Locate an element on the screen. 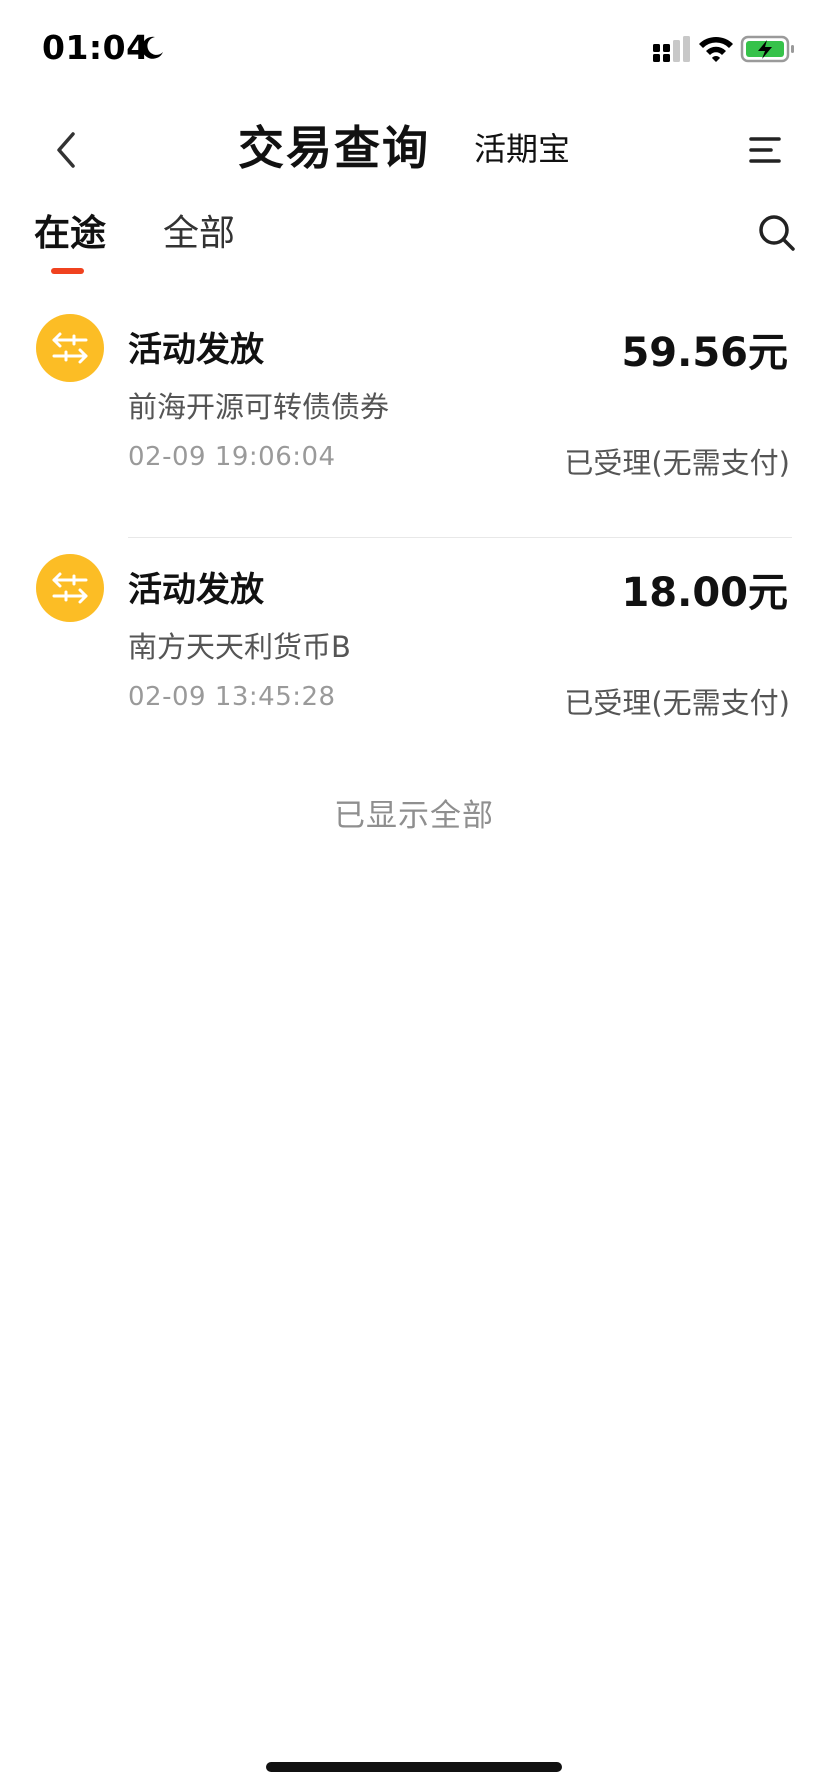 Image resolution: width=828 pixels, height=1792 pixels. search-button is located at coordinates (777, 233).